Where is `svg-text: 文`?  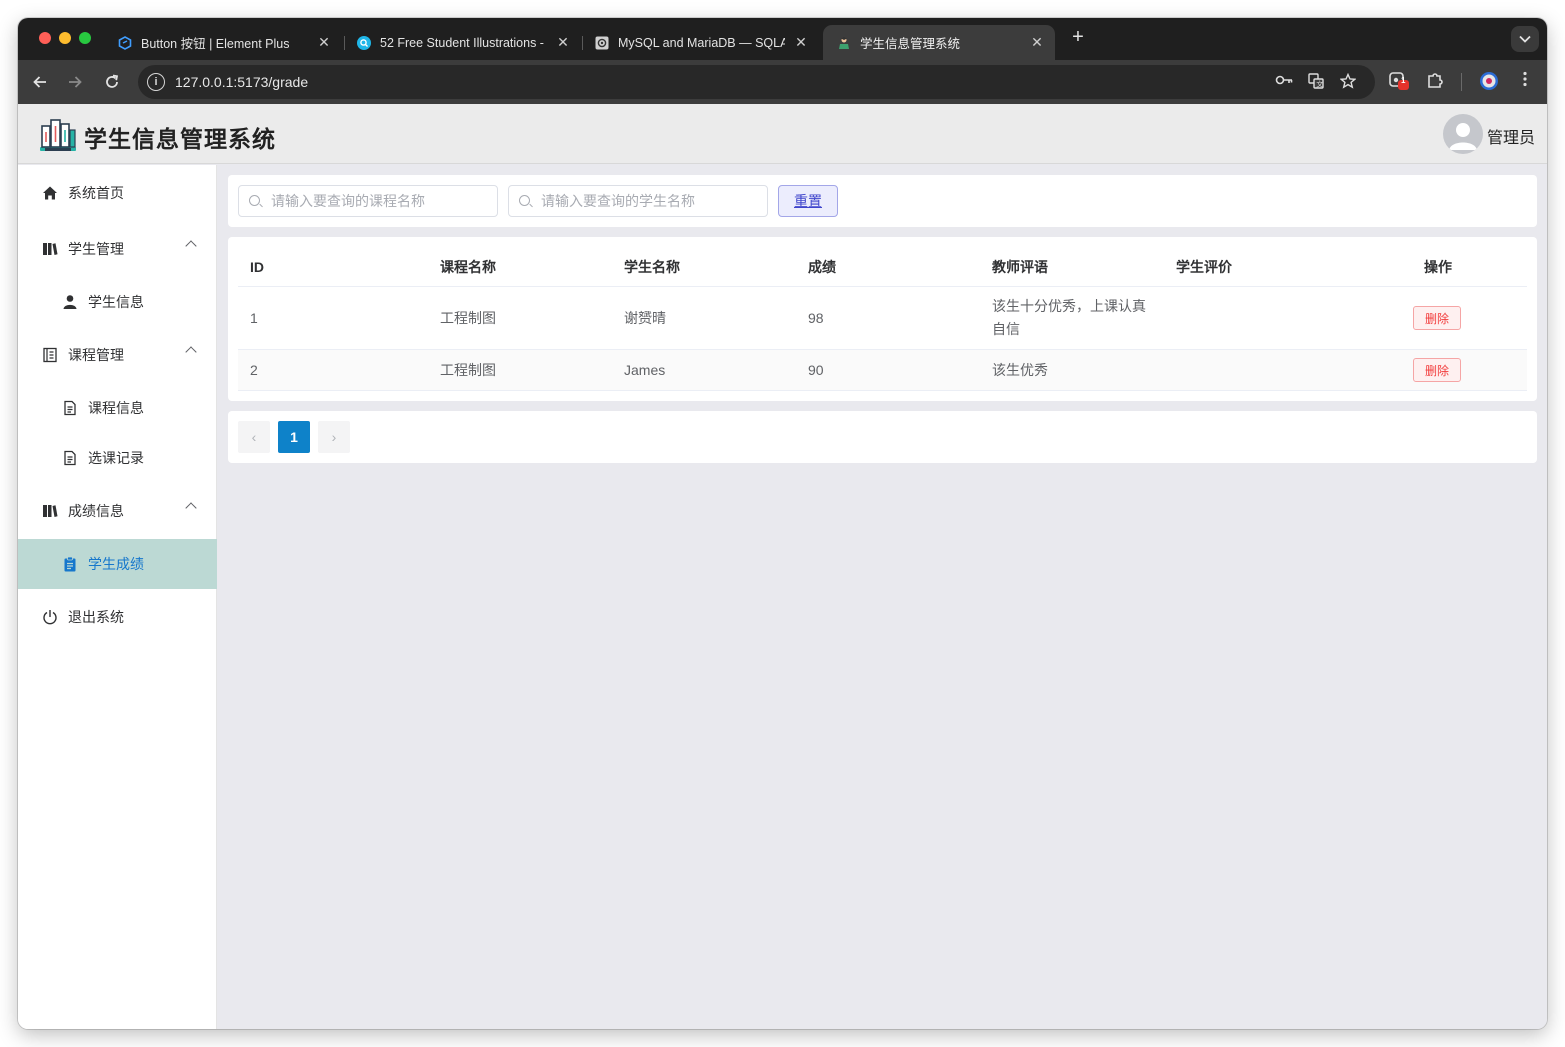 svg-text: 文 is located at coordinates (1319, 84).